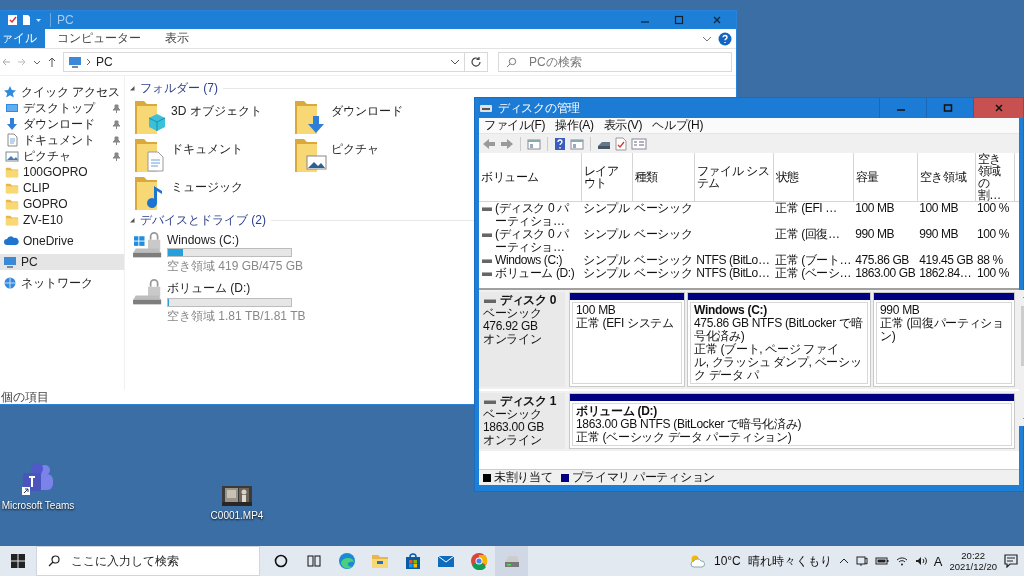 The width and height of the screenshot is (1024, 576). I want to click on disk-type: ベーシック, so click(513, 313).